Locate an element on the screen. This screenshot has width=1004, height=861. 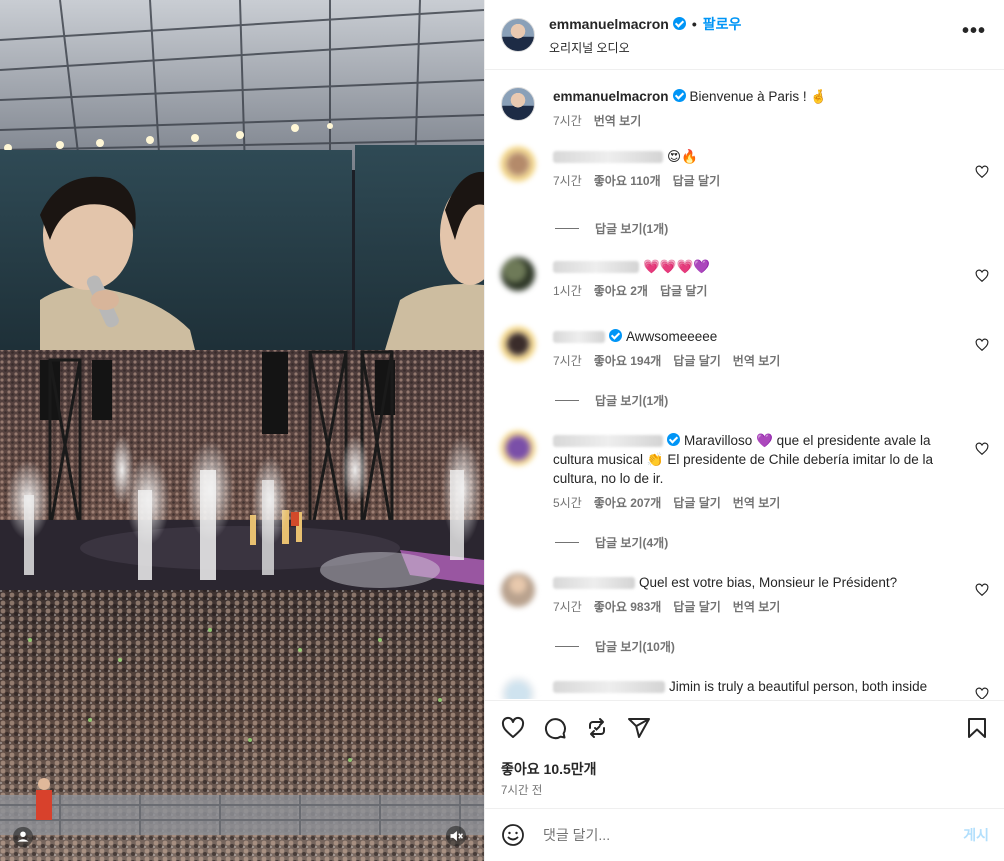
share-icon is located at coordinates (639, 728).